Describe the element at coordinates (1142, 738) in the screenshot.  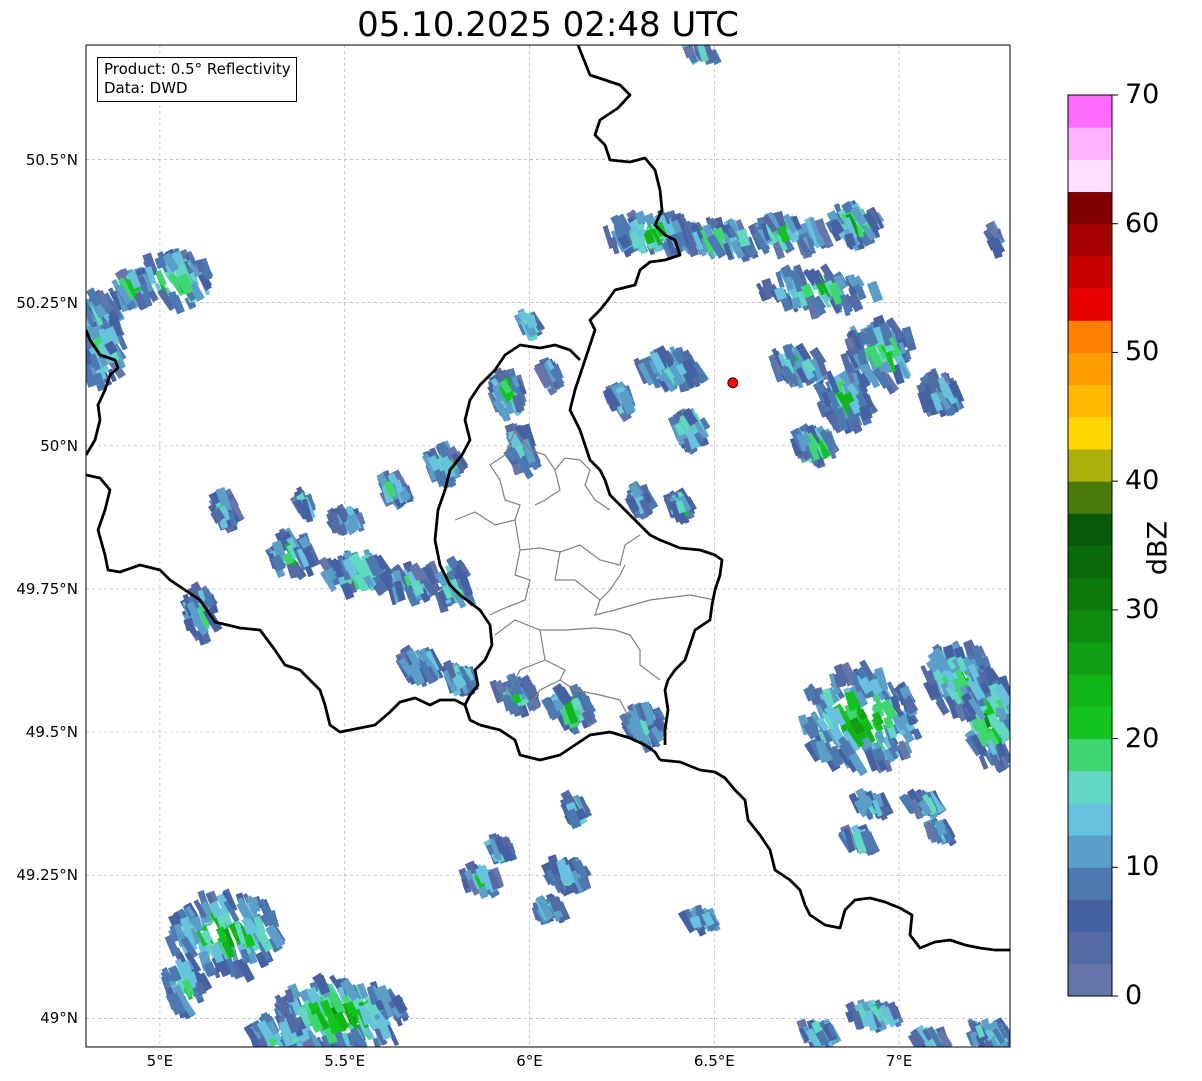
I see `colorbar-tick-label: 20` at that location.